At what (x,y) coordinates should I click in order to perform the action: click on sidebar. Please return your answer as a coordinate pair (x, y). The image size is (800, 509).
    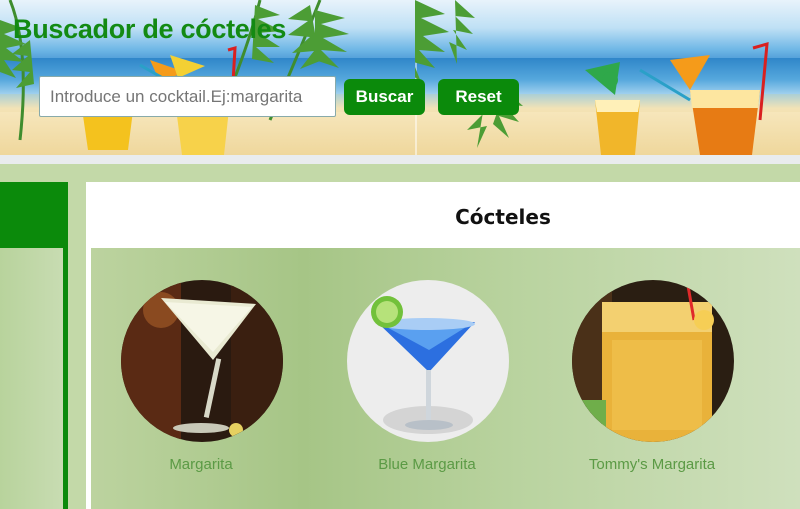
    Looking at the image, I should click on (34, 345).